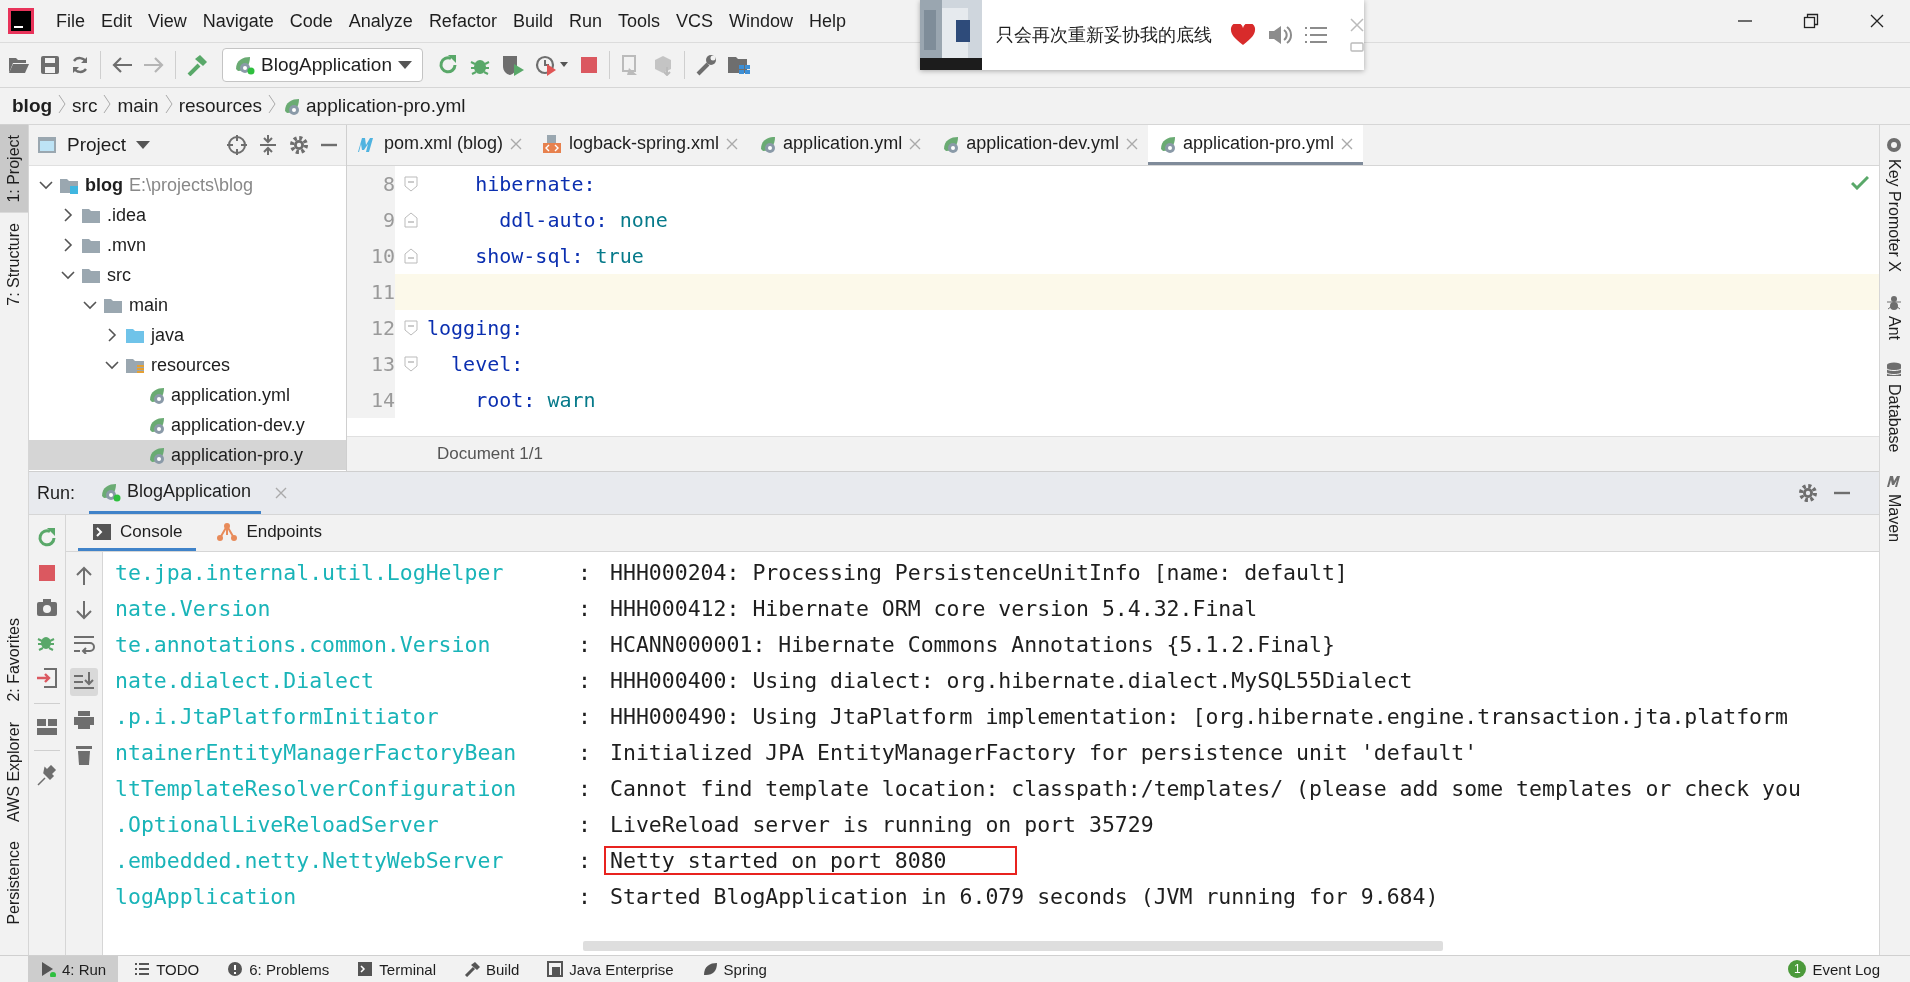 Image resolution: width=1910 pixels, height=982 pixels. I want to click on editor-tab: application-pro.yml, so click(1255, 145).